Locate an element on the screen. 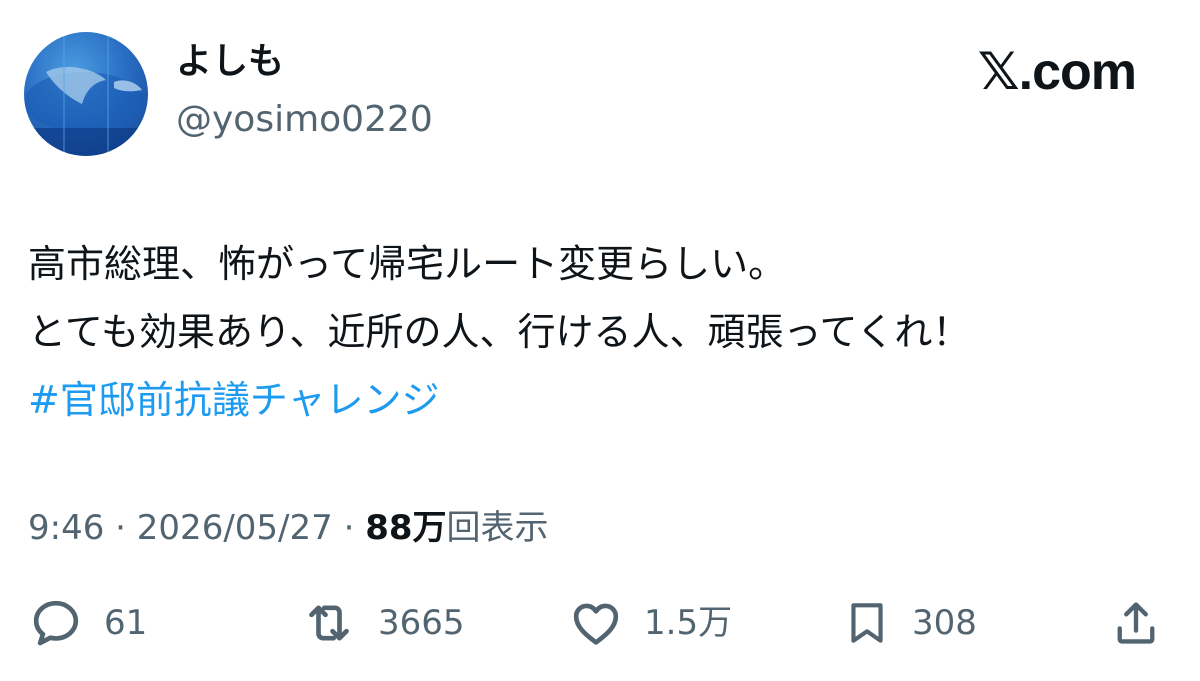  action-bar: 61 3665 1.5万 308 is located at coordinates (600, 623).